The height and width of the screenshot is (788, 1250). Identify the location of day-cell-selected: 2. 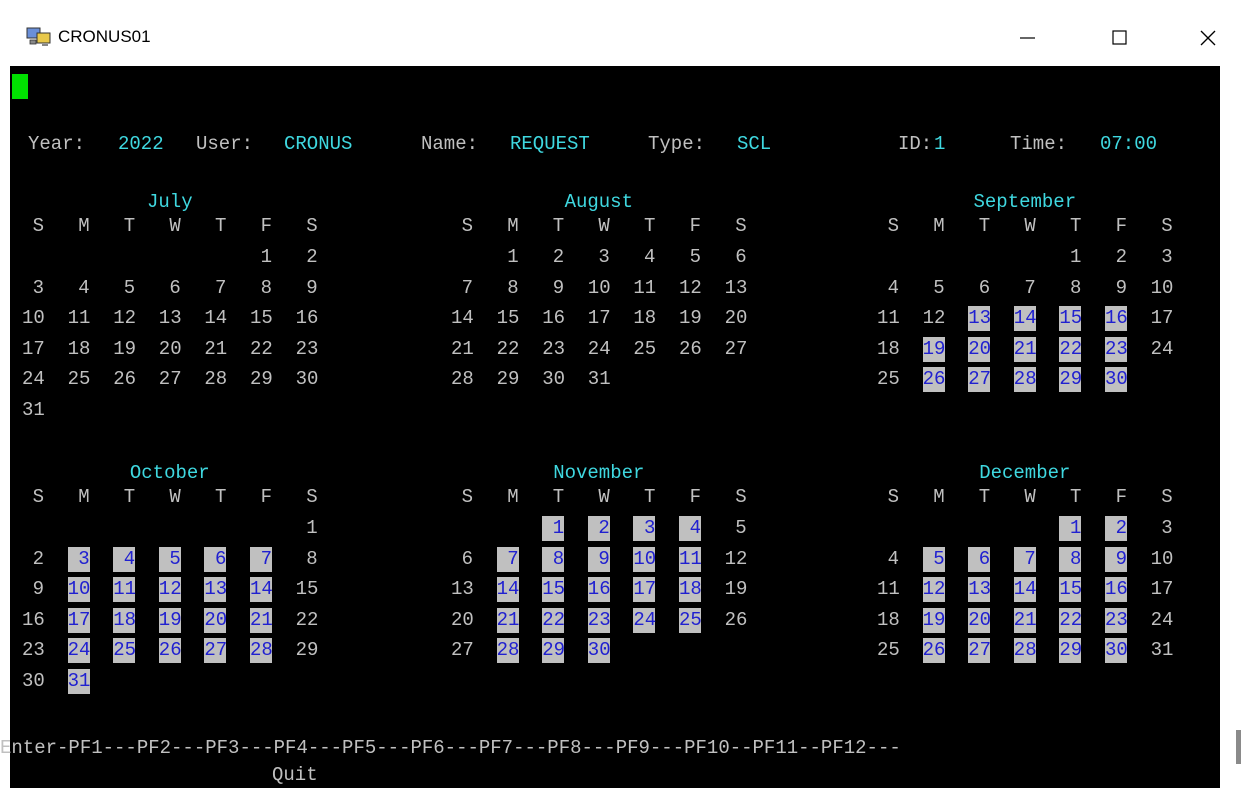
(598, 528).